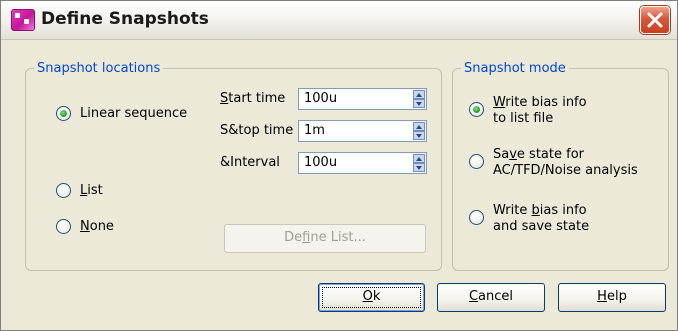 The height and width of the screenshot is (331, 678). I want to click on interval-label: &Interval, so click(250, 162).